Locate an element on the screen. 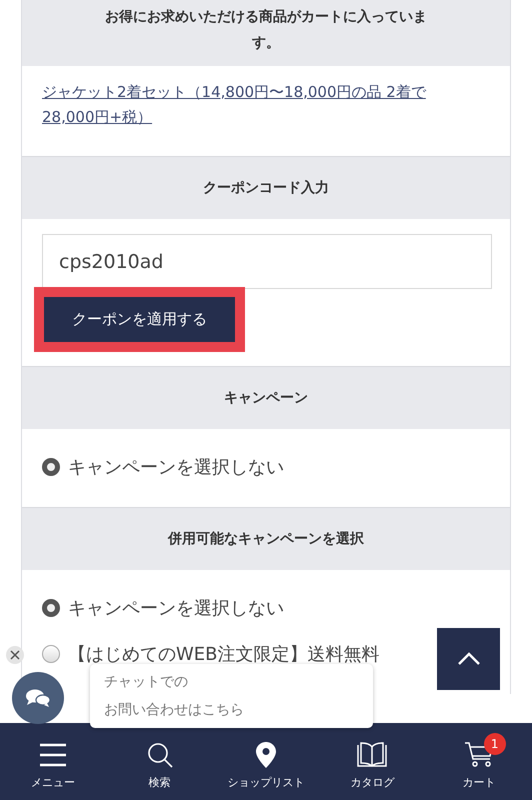  section-title: 併用可能なキャンペーンを選択 is located at coordinates (266, 539).